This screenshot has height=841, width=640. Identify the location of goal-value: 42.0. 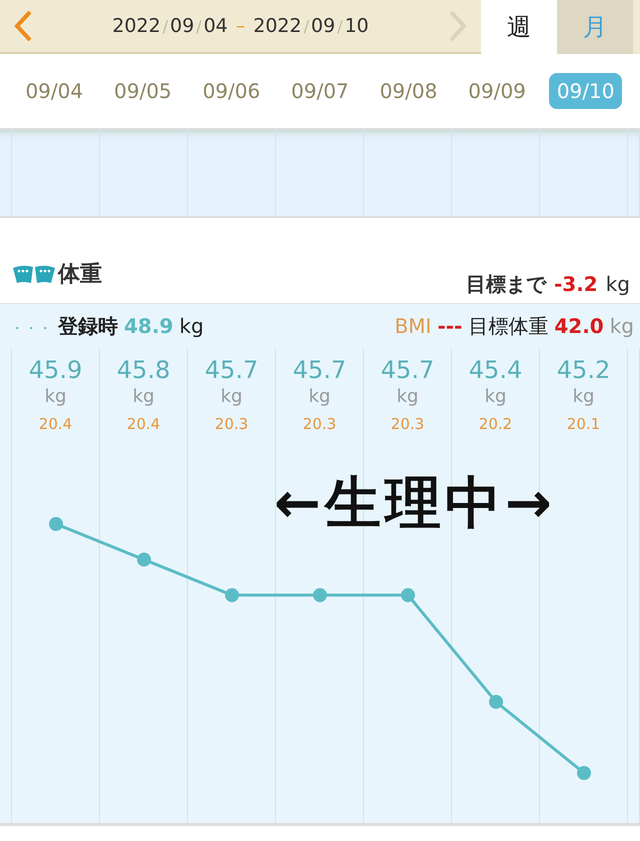
(579, 326).